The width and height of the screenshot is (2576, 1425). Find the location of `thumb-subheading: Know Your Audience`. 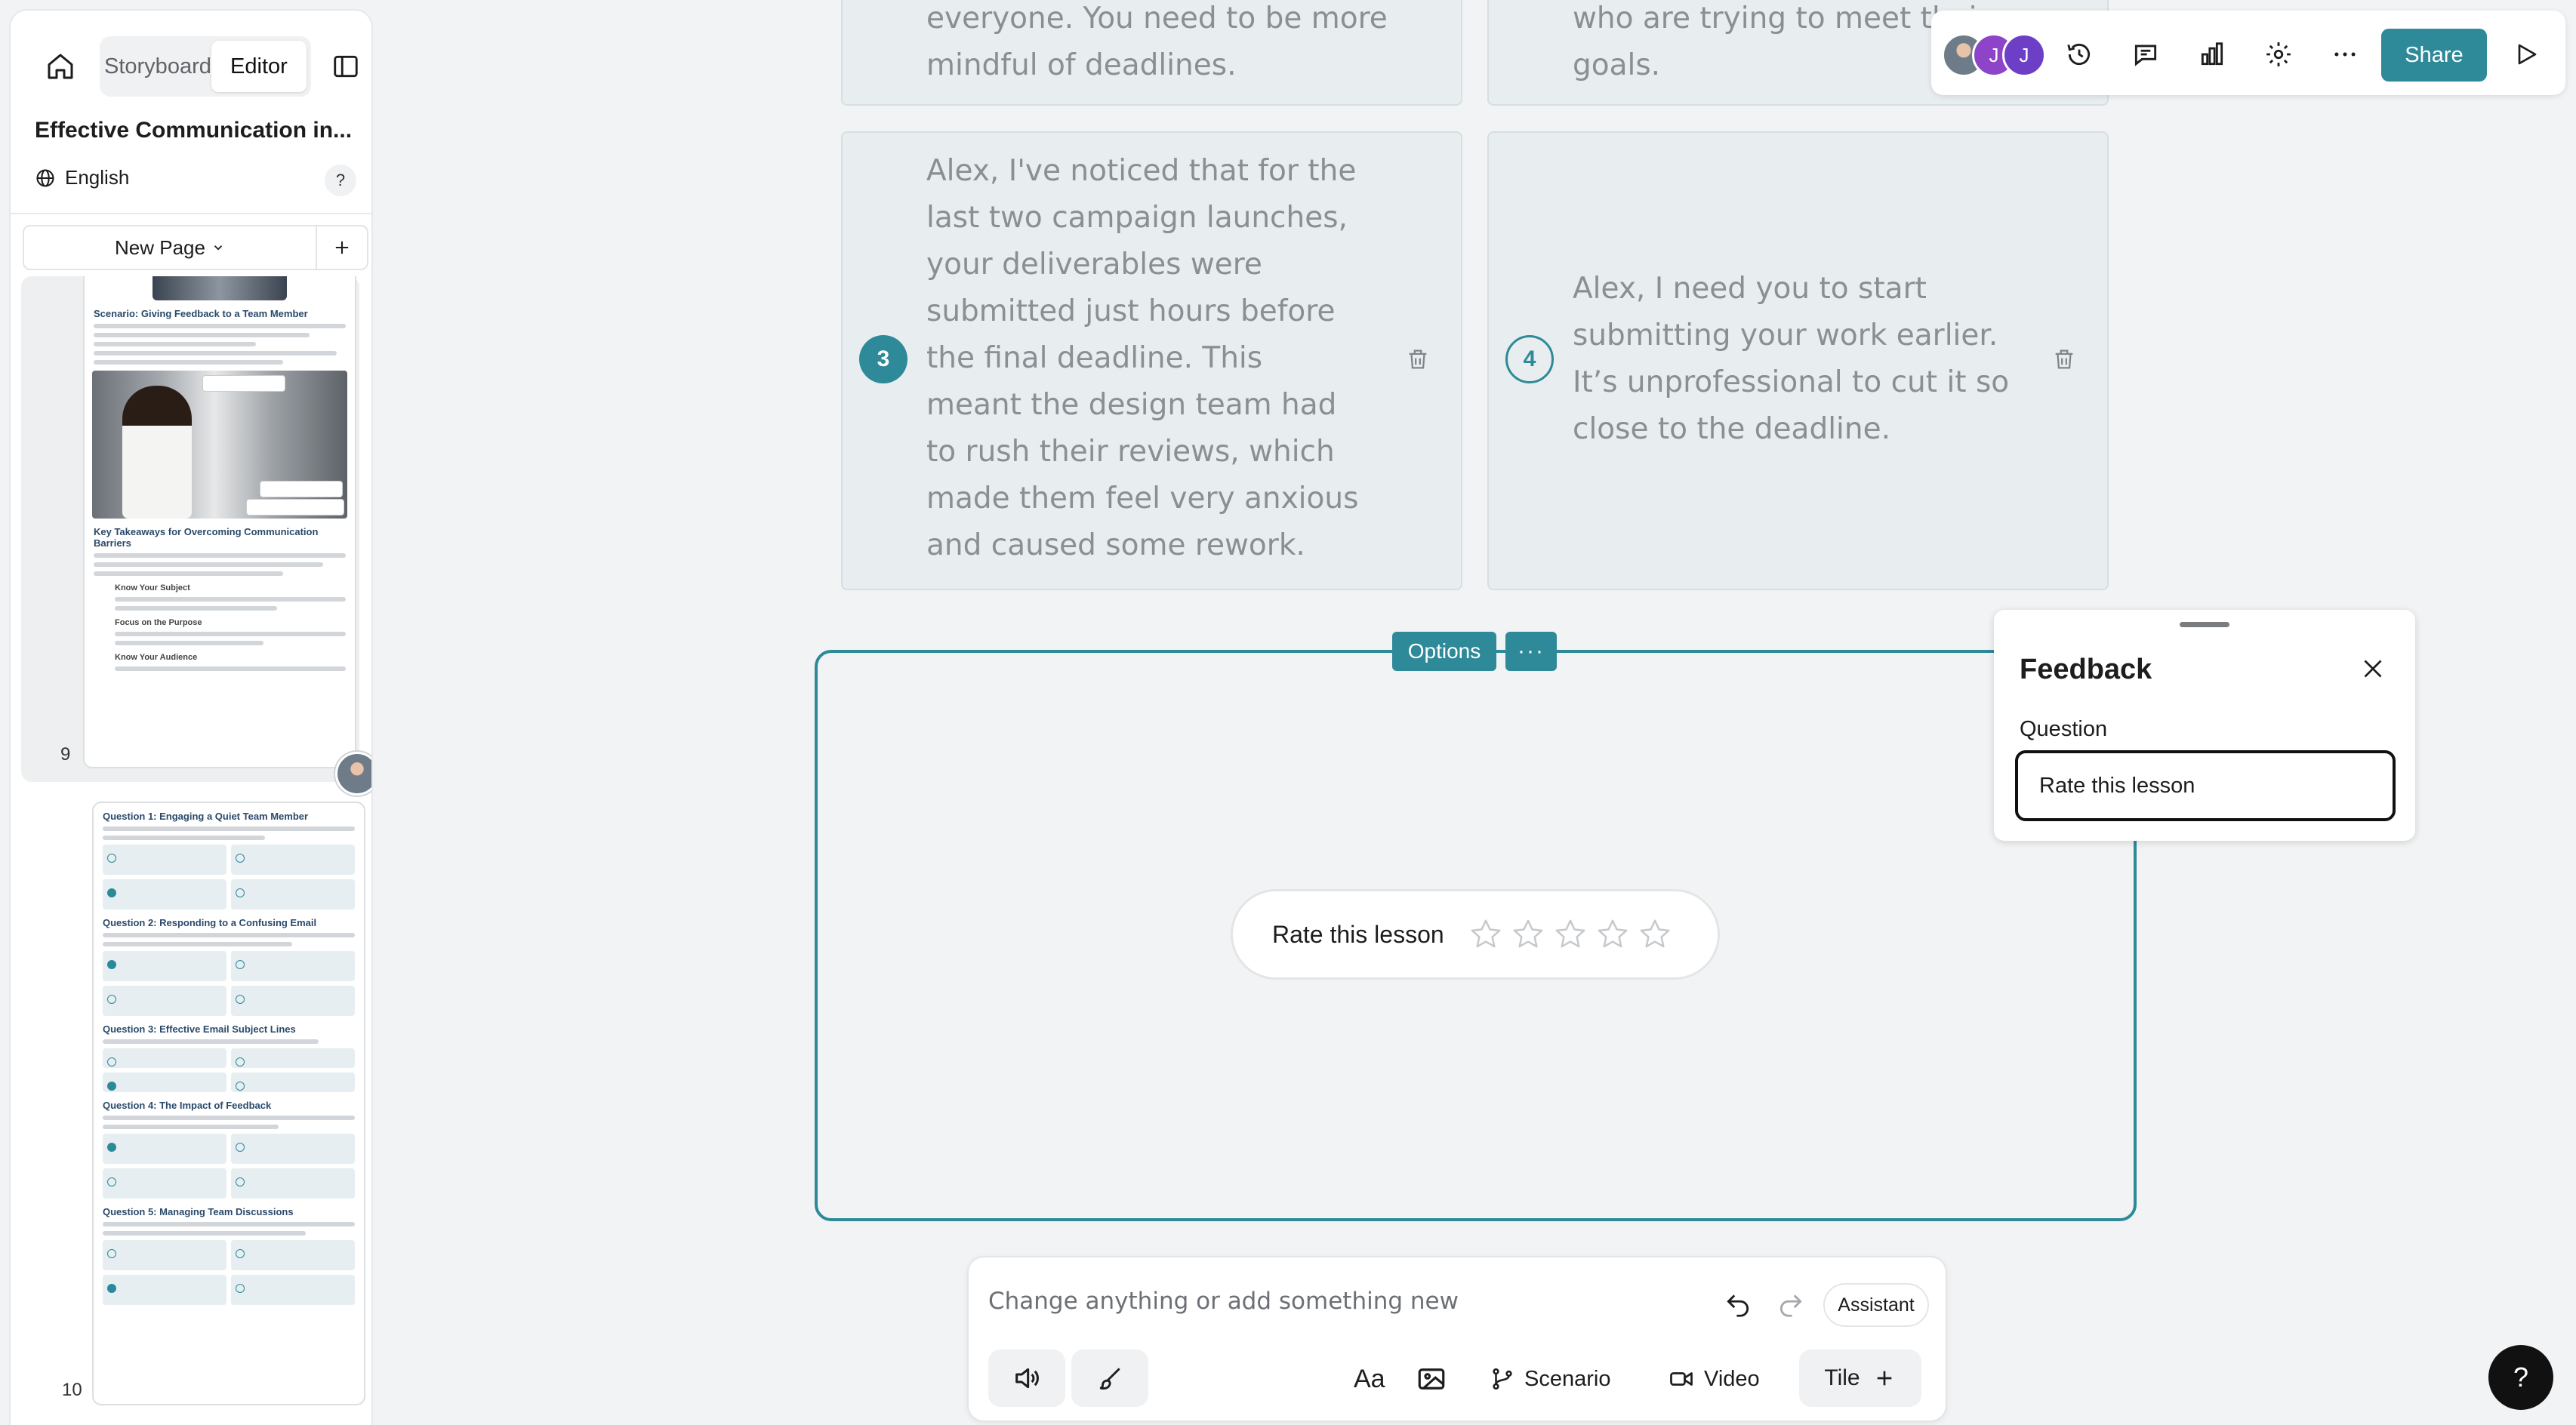

thumb-subheading: Know Your Audience is located at coordinates (156, 657).